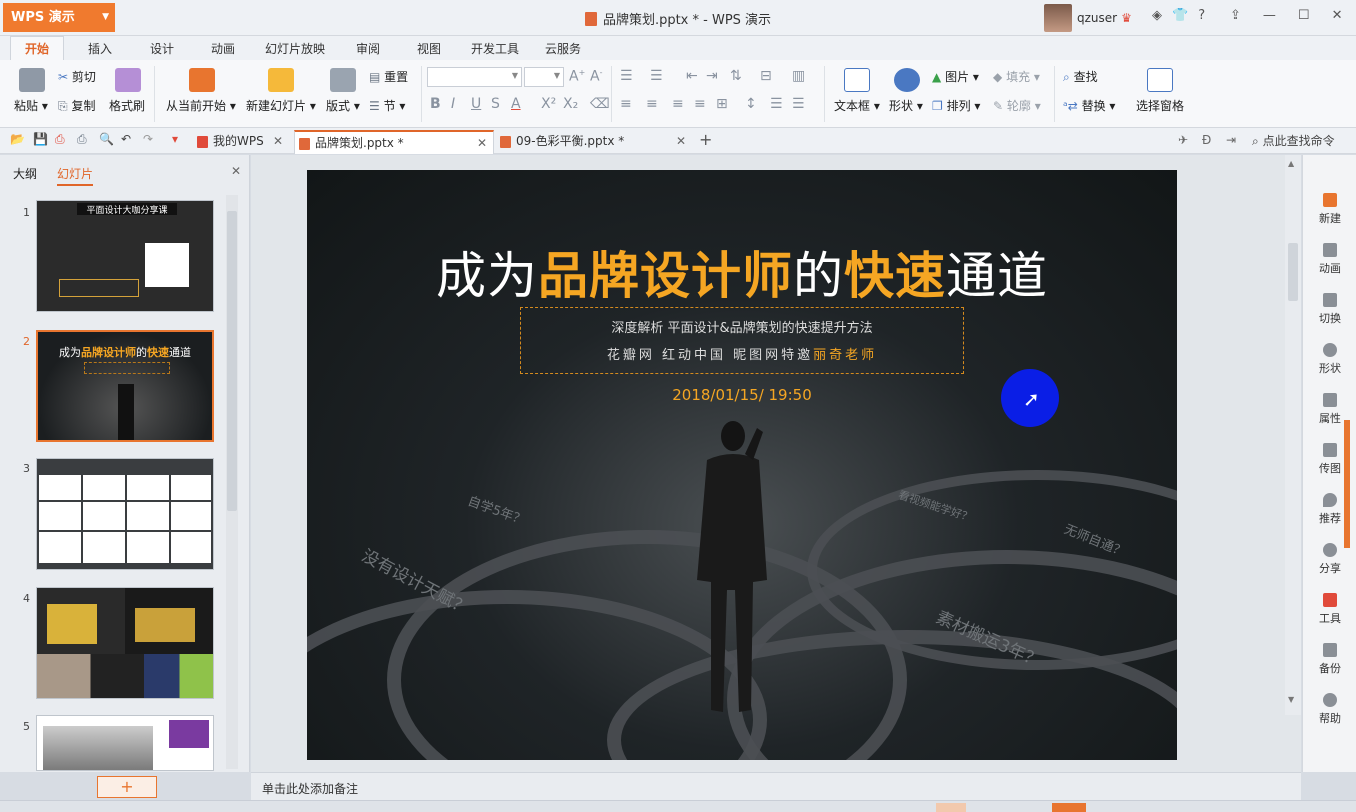 Image resolution: width=1356 pixels, height=812 pixels. Describe the element at coordinates (343, 80) in the screenshot. I see `layout-icon` at that location.